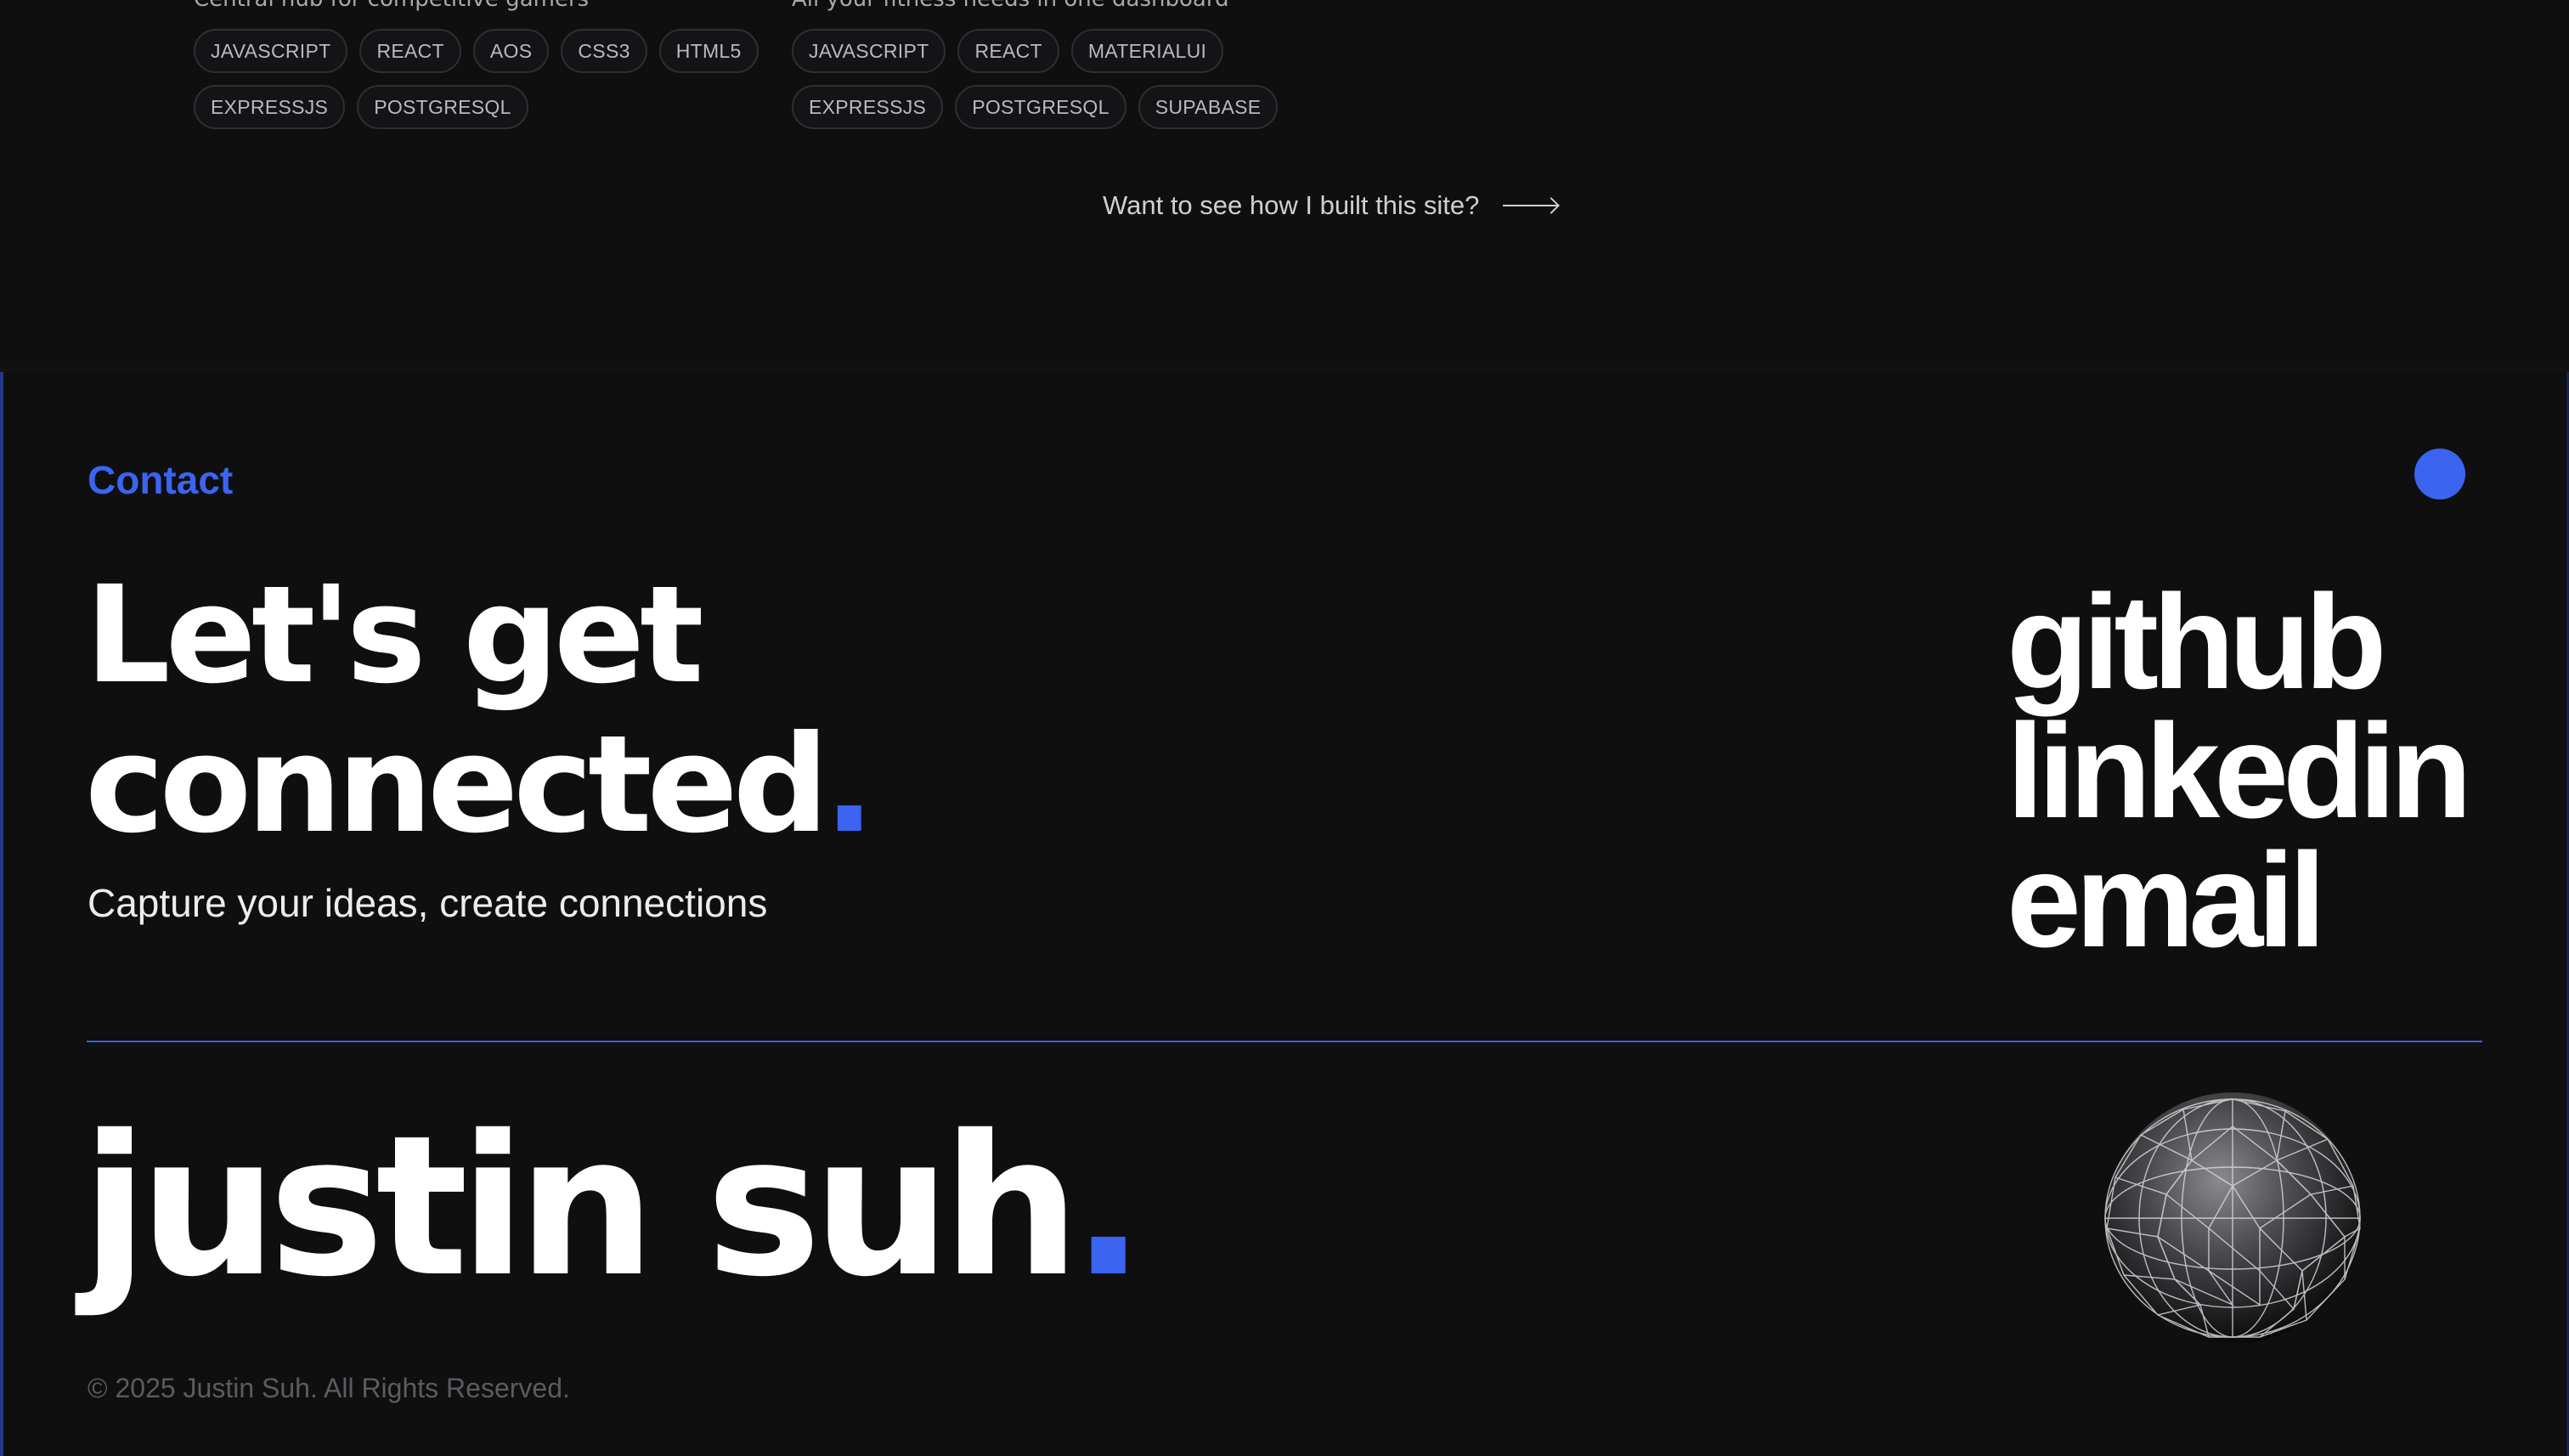 The height and width of the screenshot is (1456, 2569). What do you see at coordinates (457, 785) in the screenshot?
I see `headline-word: connected` at bounding box center [457, 785].